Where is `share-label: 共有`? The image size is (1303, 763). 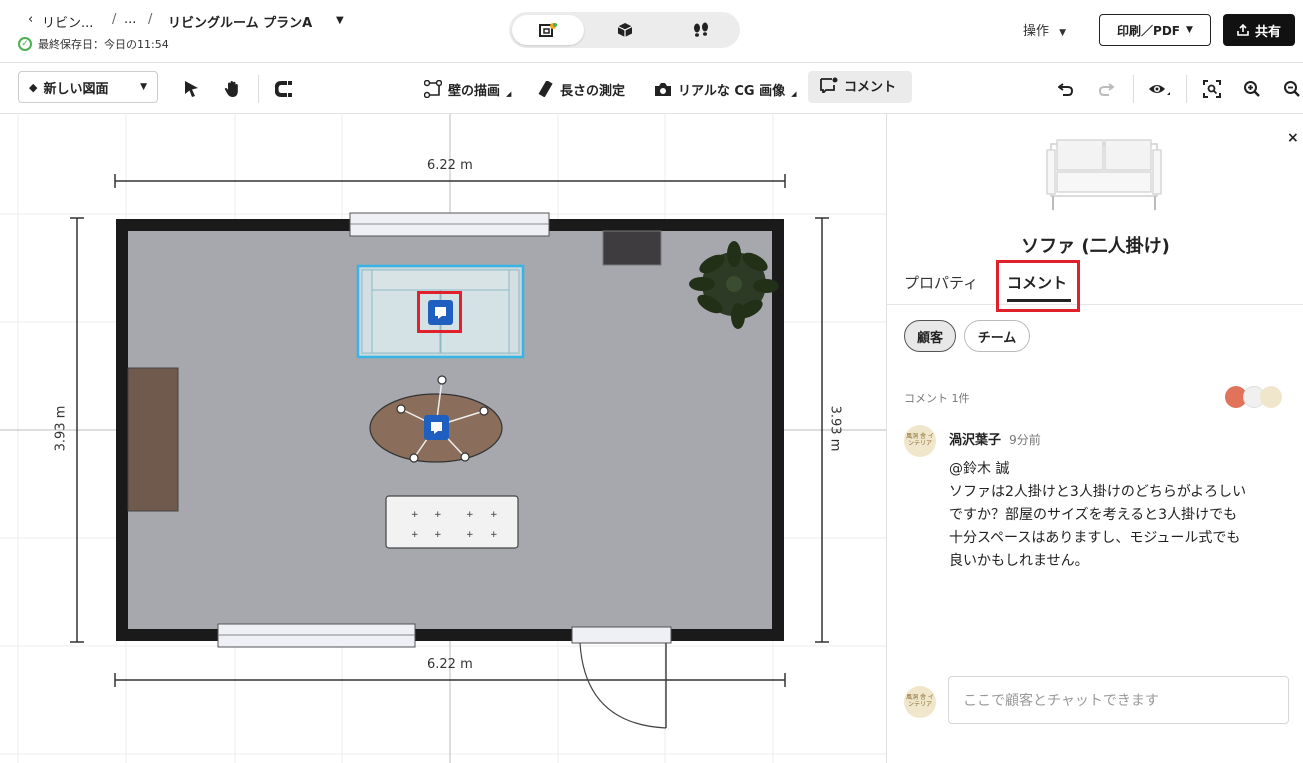
share-label: 共有 is located at coordinates (1267, 32).